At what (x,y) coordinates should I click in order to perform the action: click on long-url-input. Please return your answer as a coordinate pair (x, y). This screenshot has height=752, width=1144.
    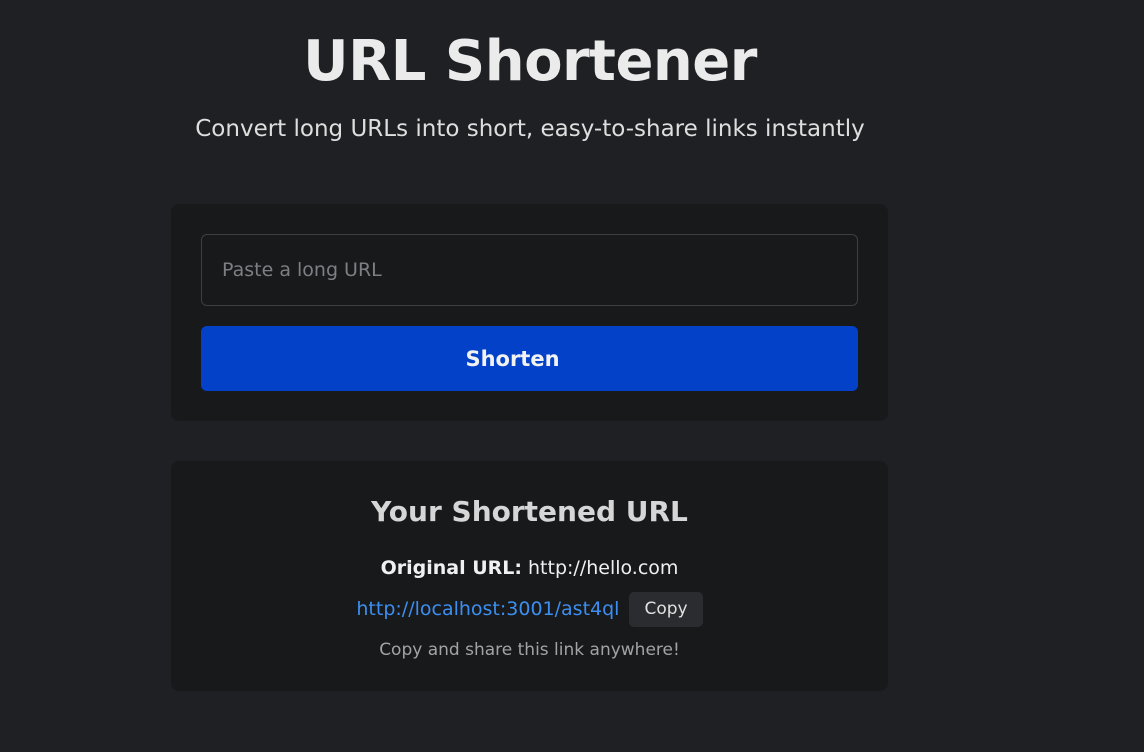
    Looking at the image, I should click on (529, 270).